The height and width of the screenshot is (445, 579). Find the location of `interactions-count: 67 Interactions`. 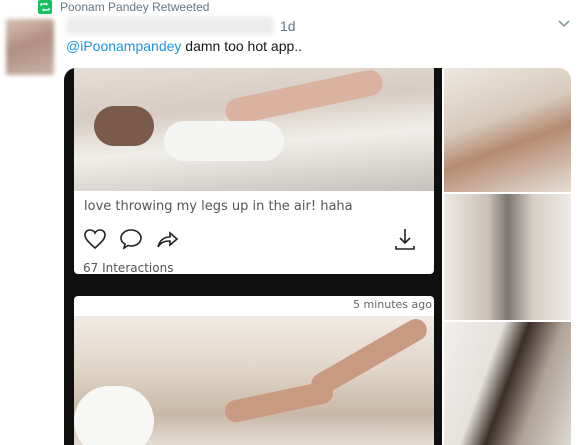

interactions-count: 67 Interactions is located at coordinates (128, 267).